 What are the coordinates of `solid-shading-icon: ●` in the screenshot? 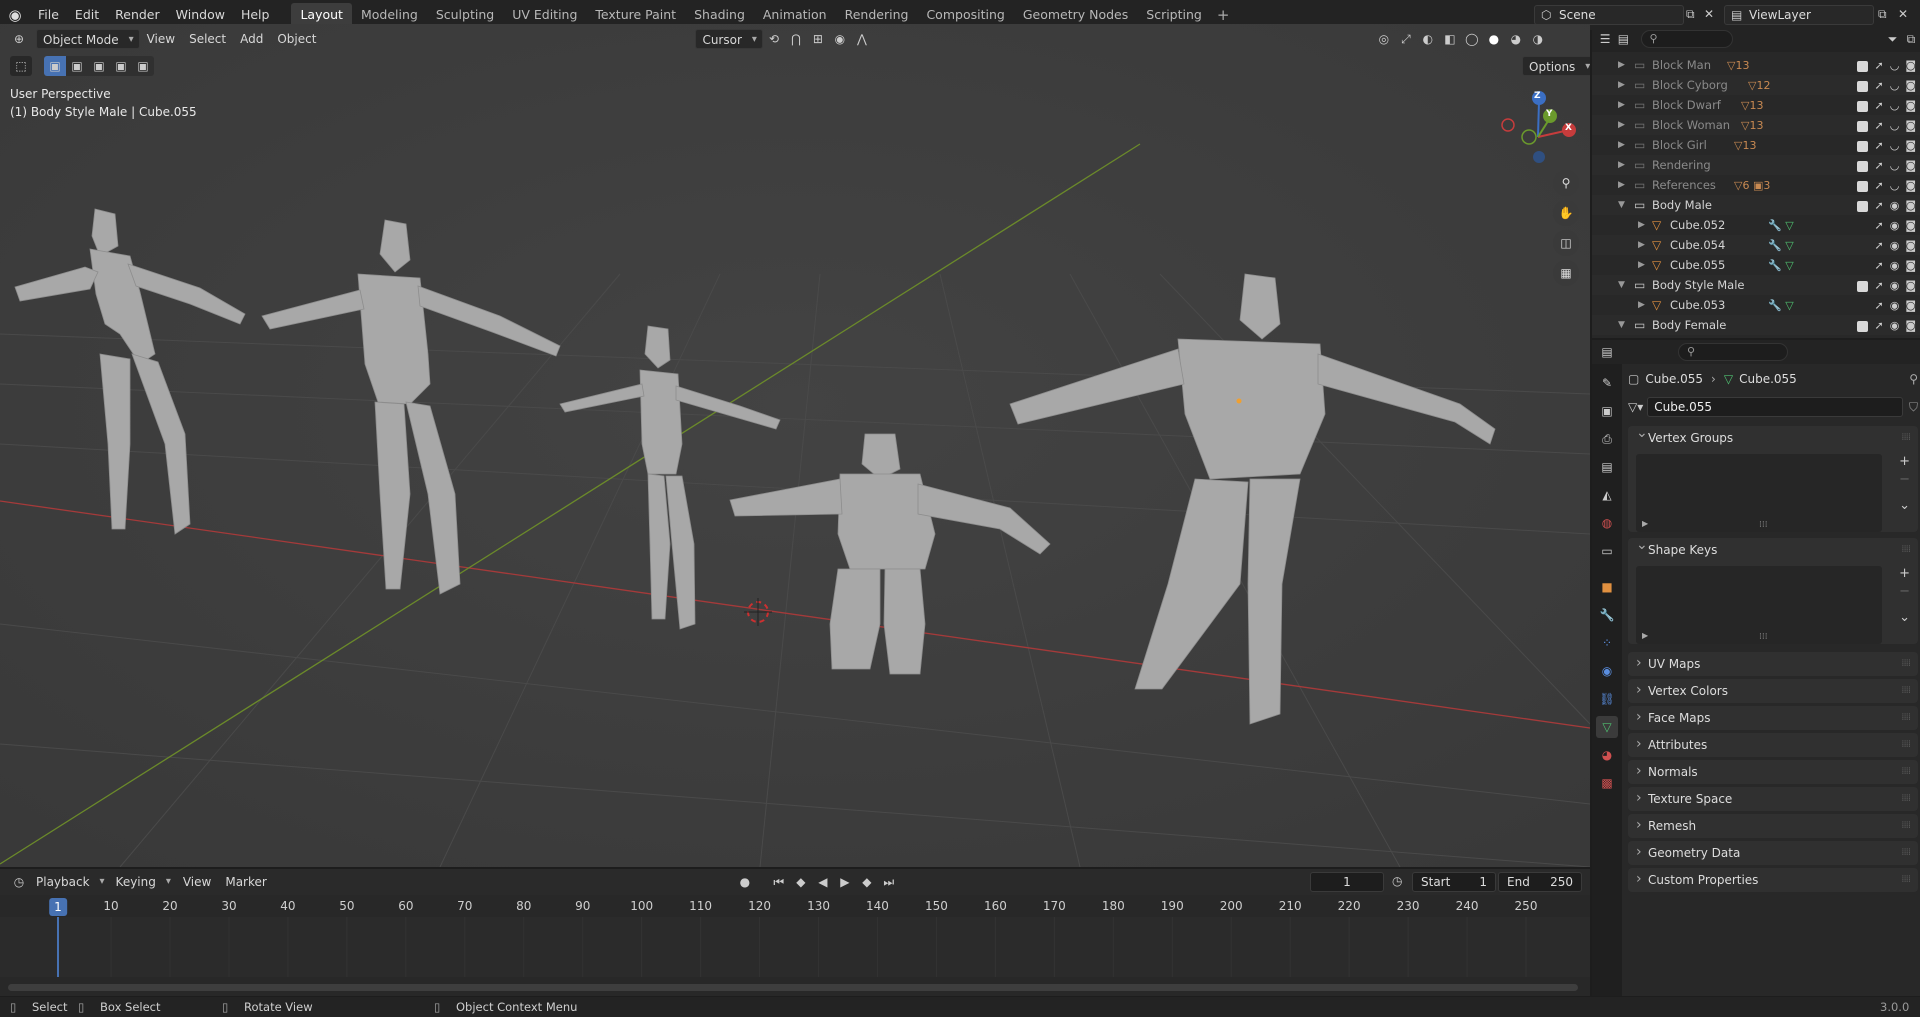 It's located at (1494, 39).